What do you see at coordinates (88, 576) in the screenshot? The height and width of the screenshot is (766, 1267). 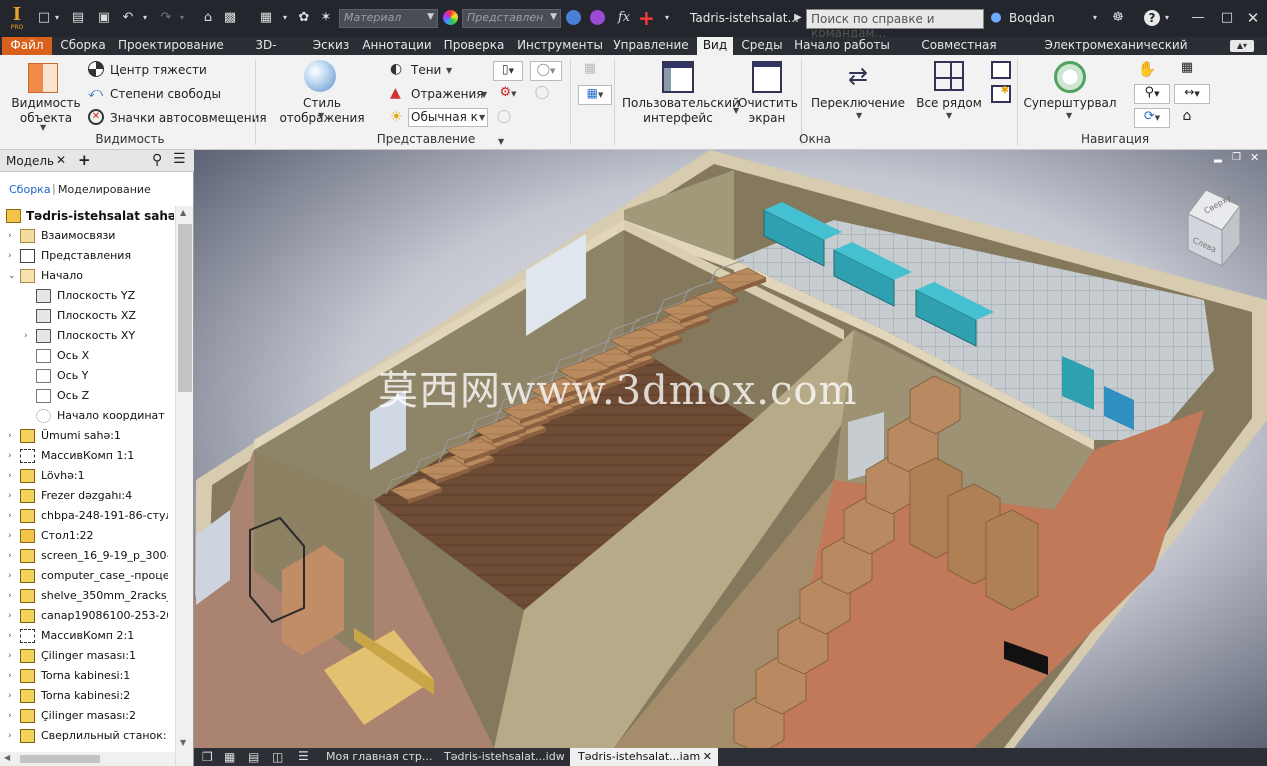 I see `tree-node-computer-case: › computer_case_-процессор` at bounding box center [88, 576].